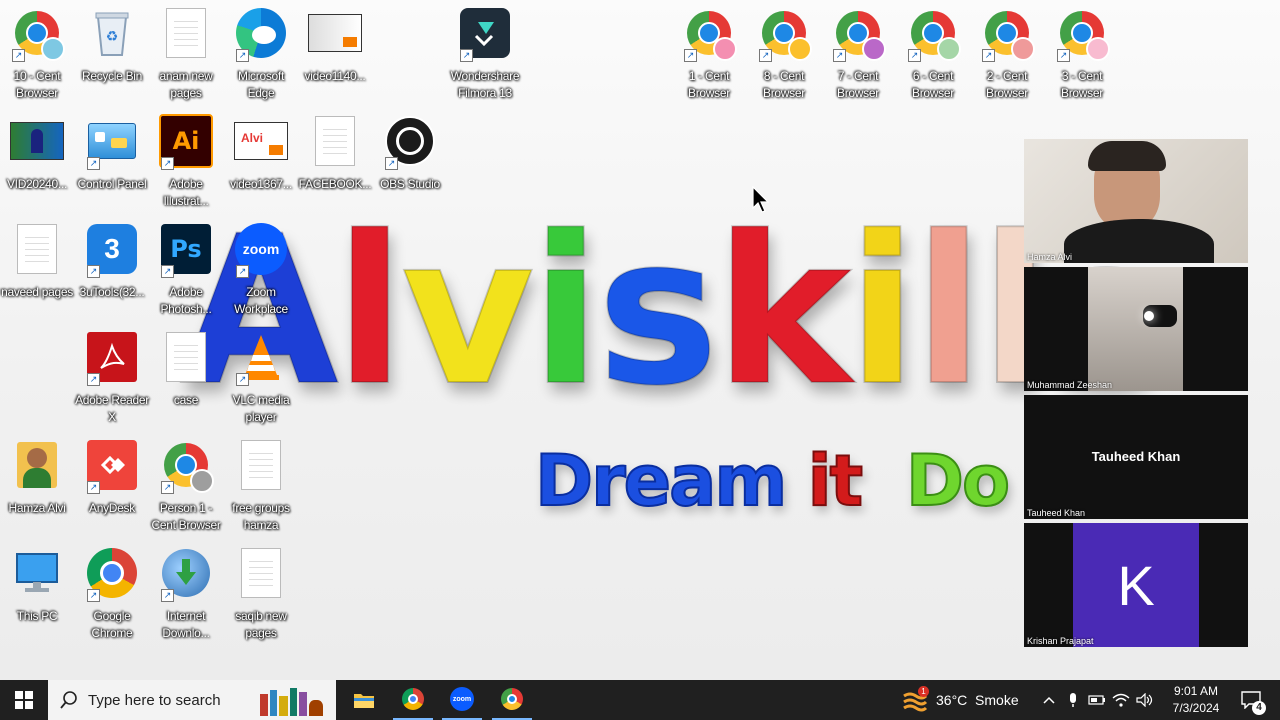 This screenshot has height=720, width=1280. Describe the element at coordinates (186, 54) in the screenshot. I see `desktop-icon-anam-new-pages: anam new pages` at that location.